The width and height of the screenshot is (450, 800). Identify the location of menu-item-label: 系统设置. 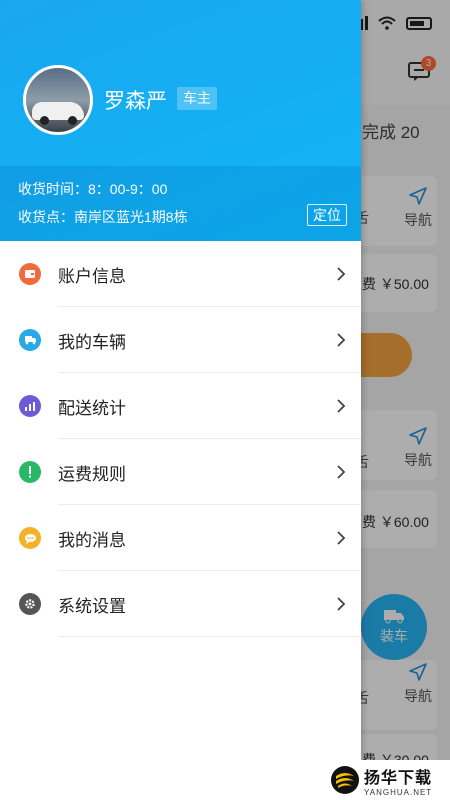
(92, 606).